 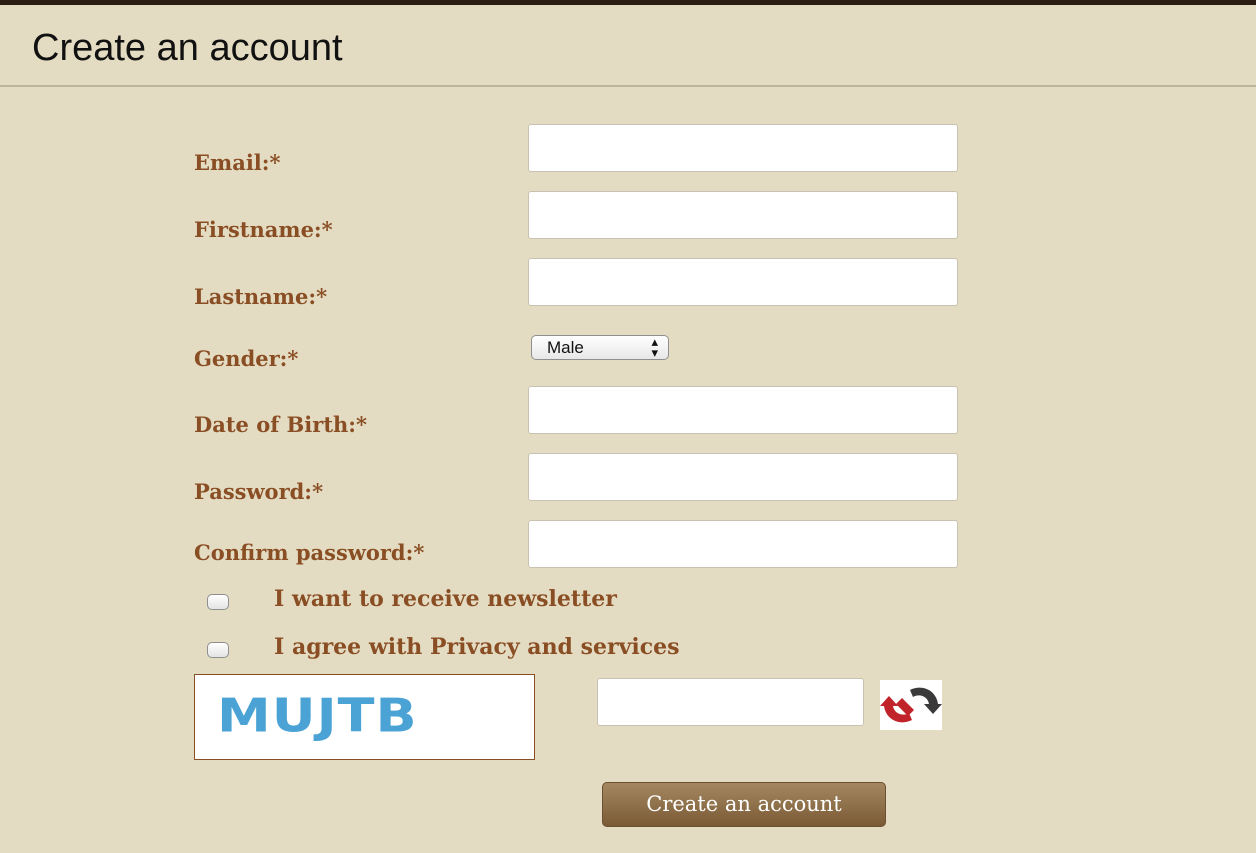 What do you see at coordinates (259, 491) in the screenshot?
I see `password-label: Password:*` at bounding box center [259, 491].